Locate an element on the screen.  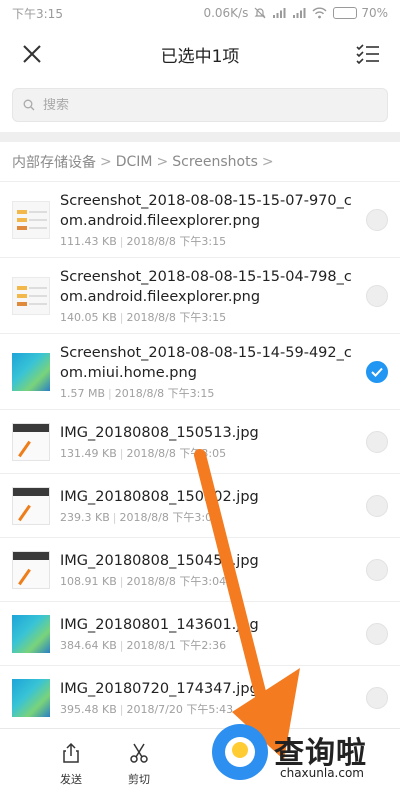
file-meta: 108.91 KB | 2018/8/8 下午3:04 is located at coordinates (143, 581).